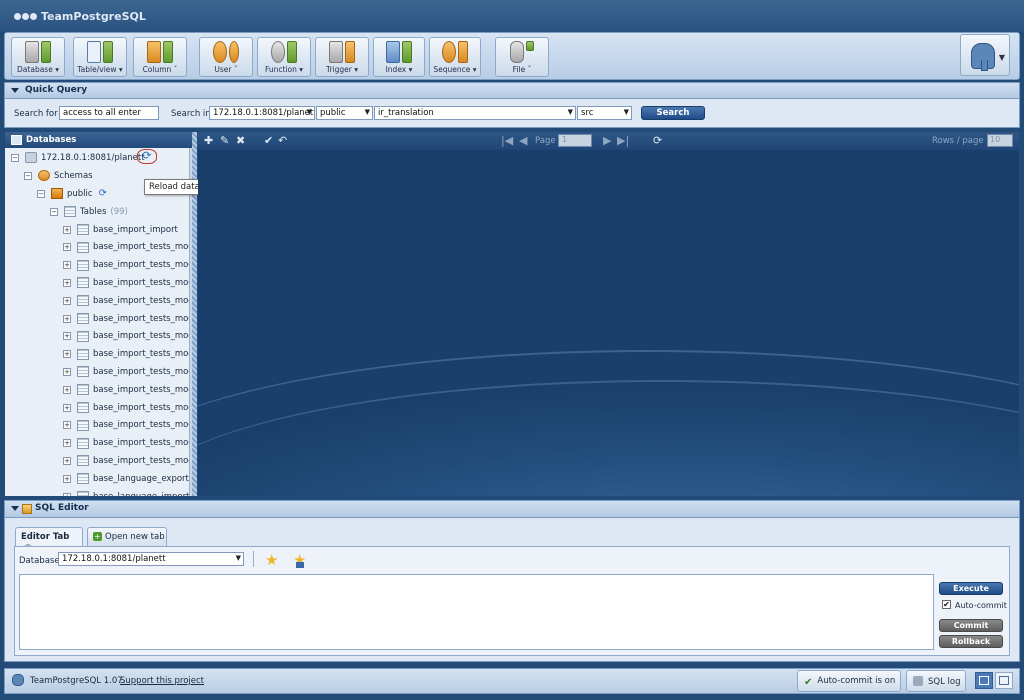 Image resolution: width=1024 pixels, height=700 pixels. Describe the element at coordinates (38, 57) in the screenshot. I see `database-menu-button: Database ▾` at that location.